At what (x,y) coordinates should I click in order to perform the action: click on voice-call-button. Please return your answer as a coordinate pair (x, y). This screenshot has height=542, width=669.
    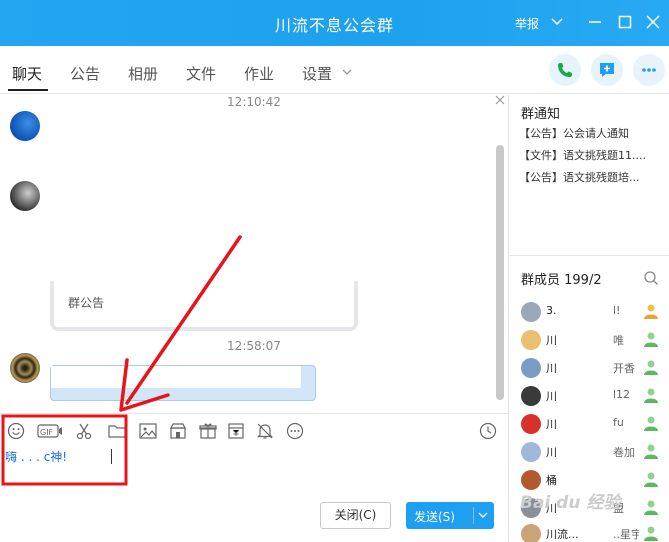
    Looking at the image, I should click on (565, 70).